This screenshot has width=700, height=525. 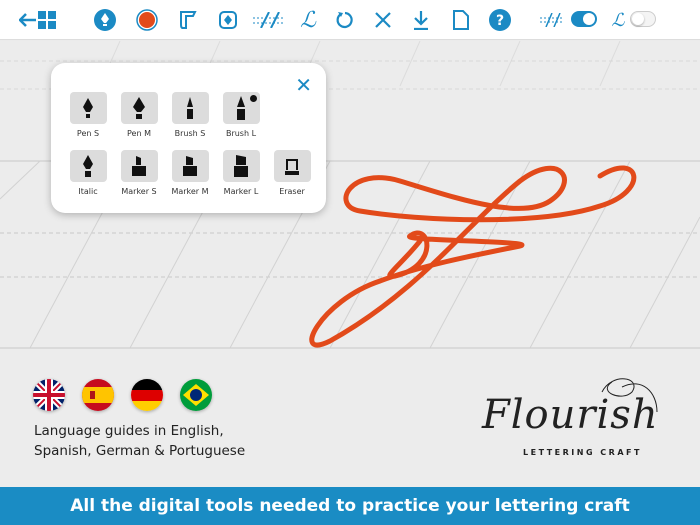 I want to click on tool-brush-l: Brush L, so click(x=241, y=115).